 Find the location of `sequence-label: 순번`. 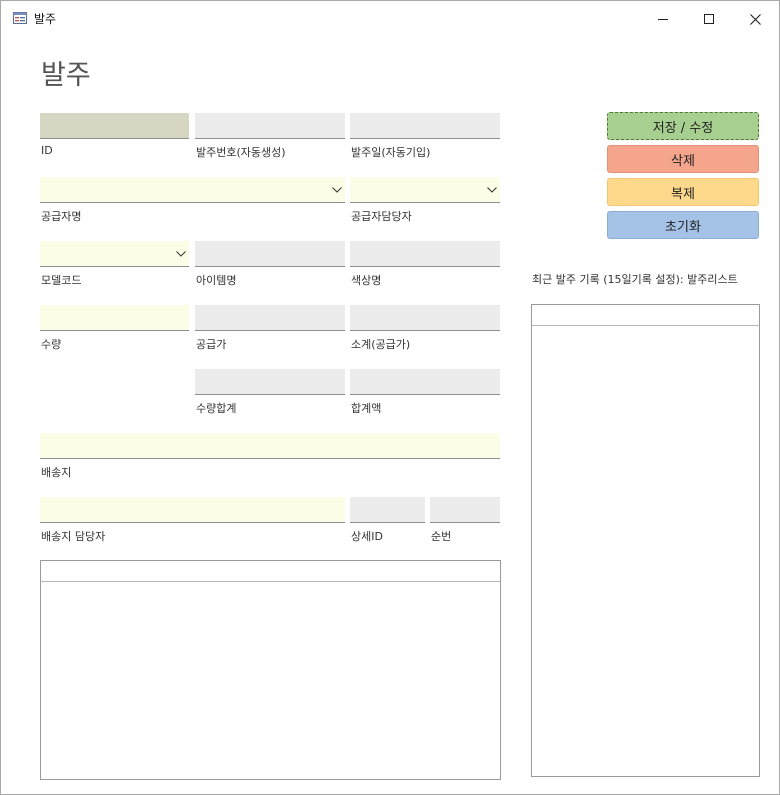

sequence-label: 순번 is located at coordinates (441, 536).